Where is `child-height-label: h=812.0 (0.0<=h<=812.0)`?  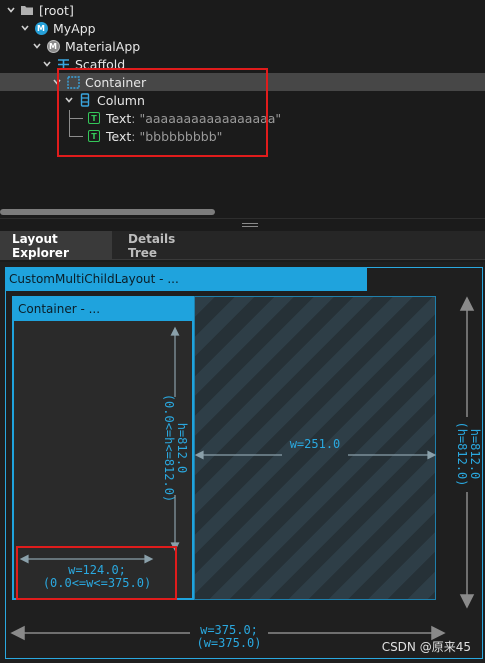
child-height-label: h=812.0 (0.0<=h<=812.0) is located at coordinates (174, 448).